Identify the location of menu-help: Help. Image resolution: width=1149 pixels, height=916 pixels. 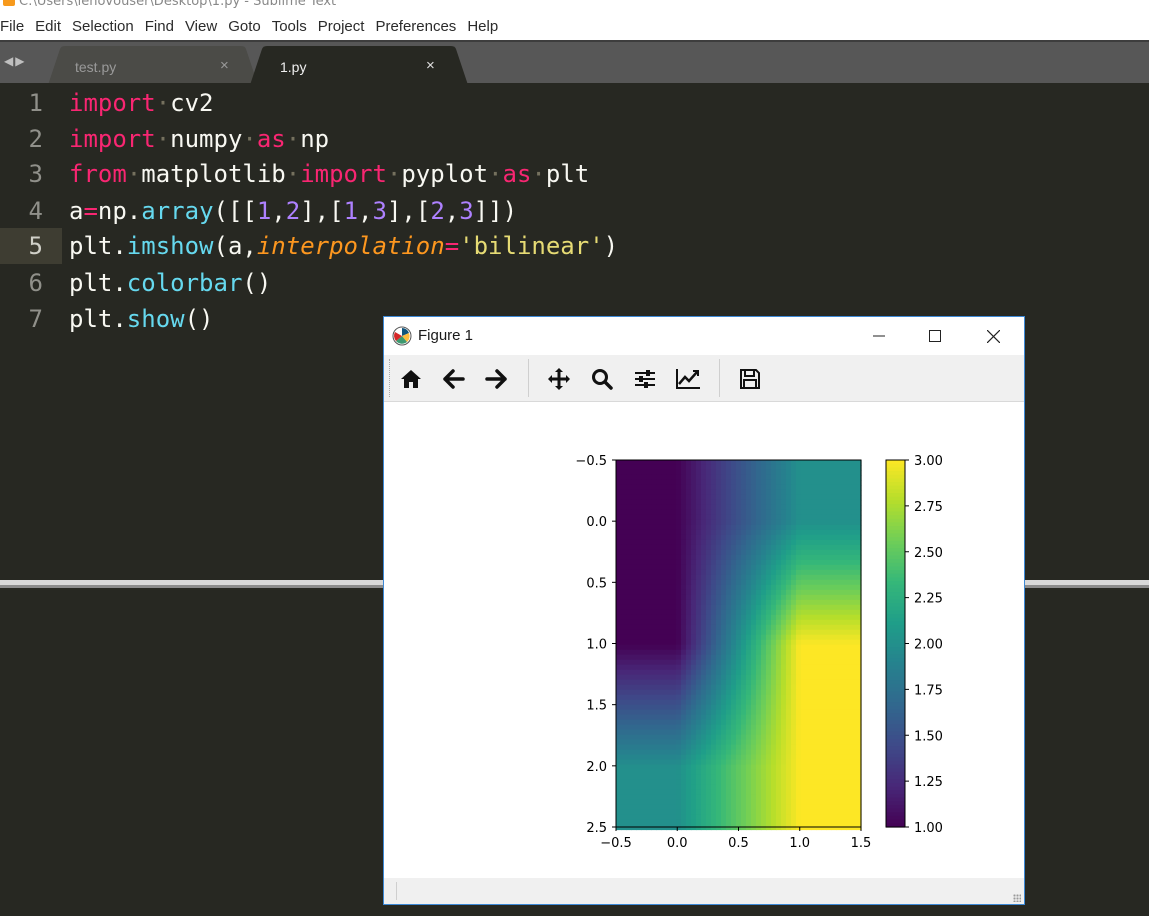
(484, 26).